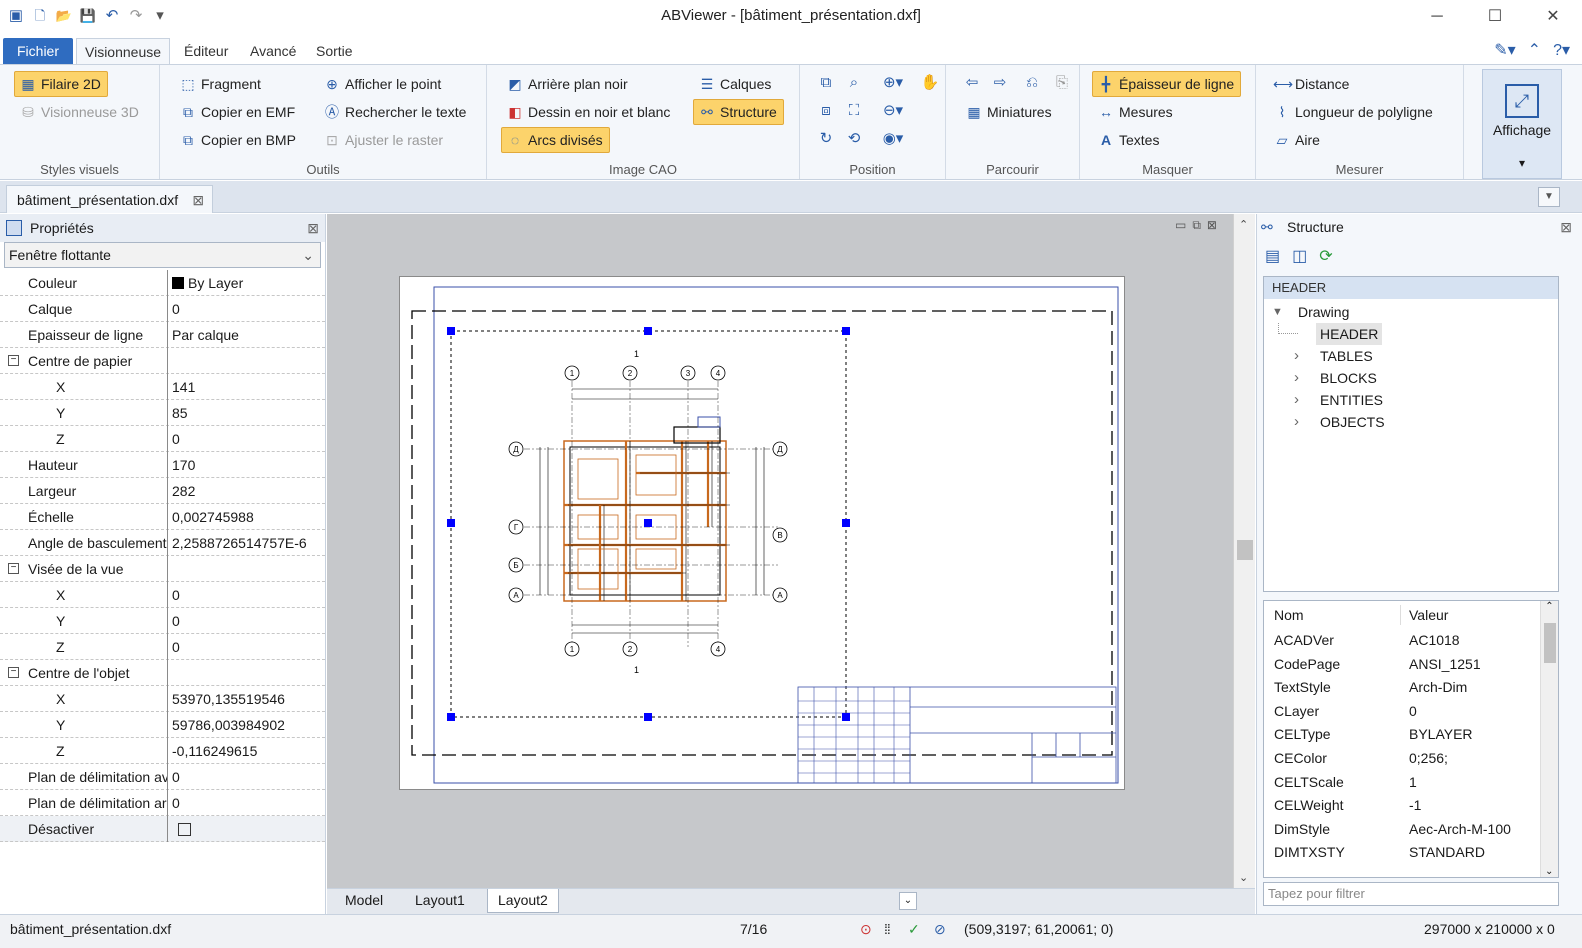  What do you see at coordinates (1437, 17) in the screenshot?
I see `minimize-icon: ─` at bounding box center [1437, 17].